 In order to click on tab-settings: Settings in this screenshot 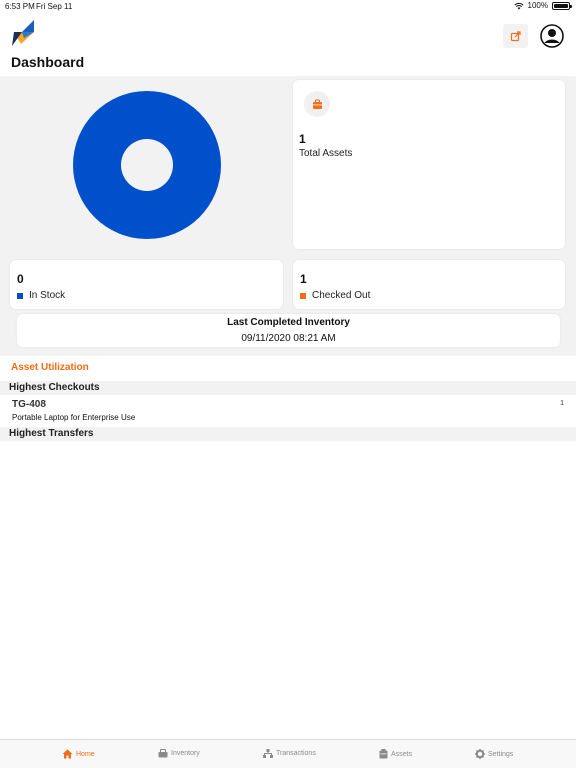, I will do `click(494, 754)`.